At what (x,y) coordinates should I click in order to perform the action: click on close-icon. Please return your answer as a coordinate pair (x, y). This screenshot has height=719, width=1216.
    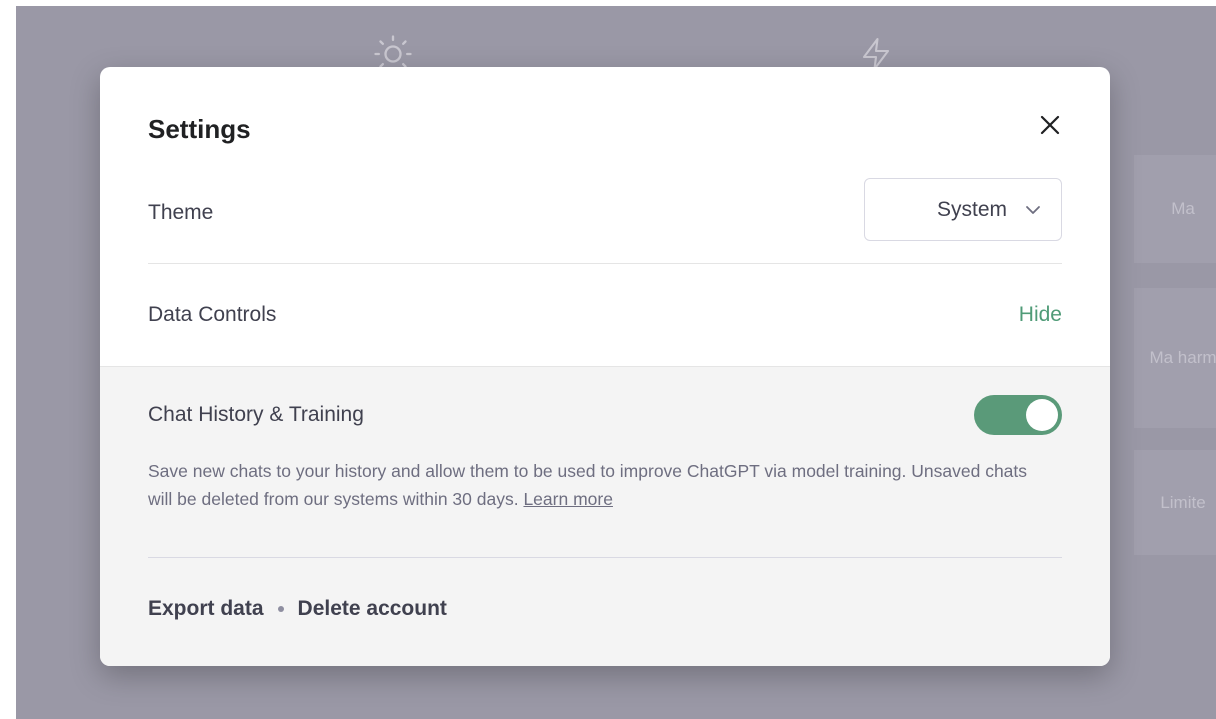
    Looking at the image, I should click on (1050, 125).